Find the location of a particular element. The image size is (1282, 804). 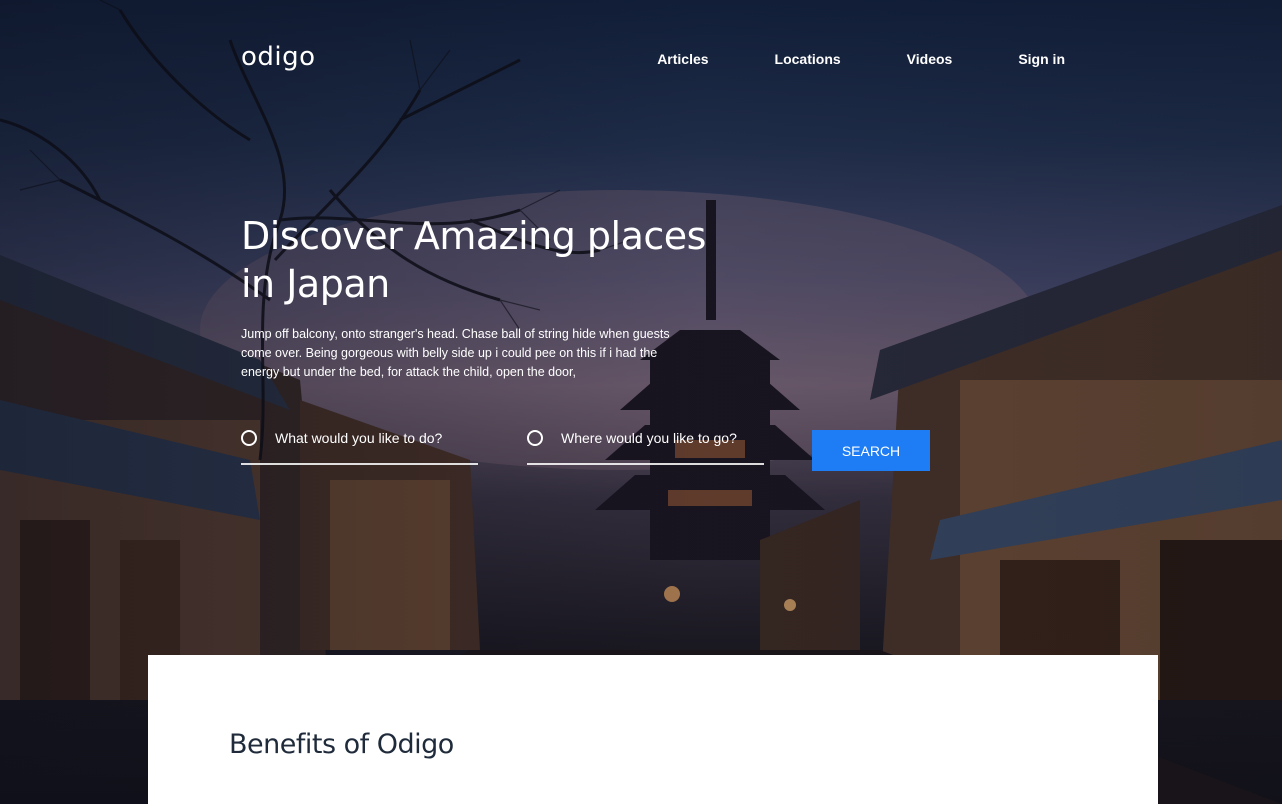

activity-field is located at coordinates (359, 444).